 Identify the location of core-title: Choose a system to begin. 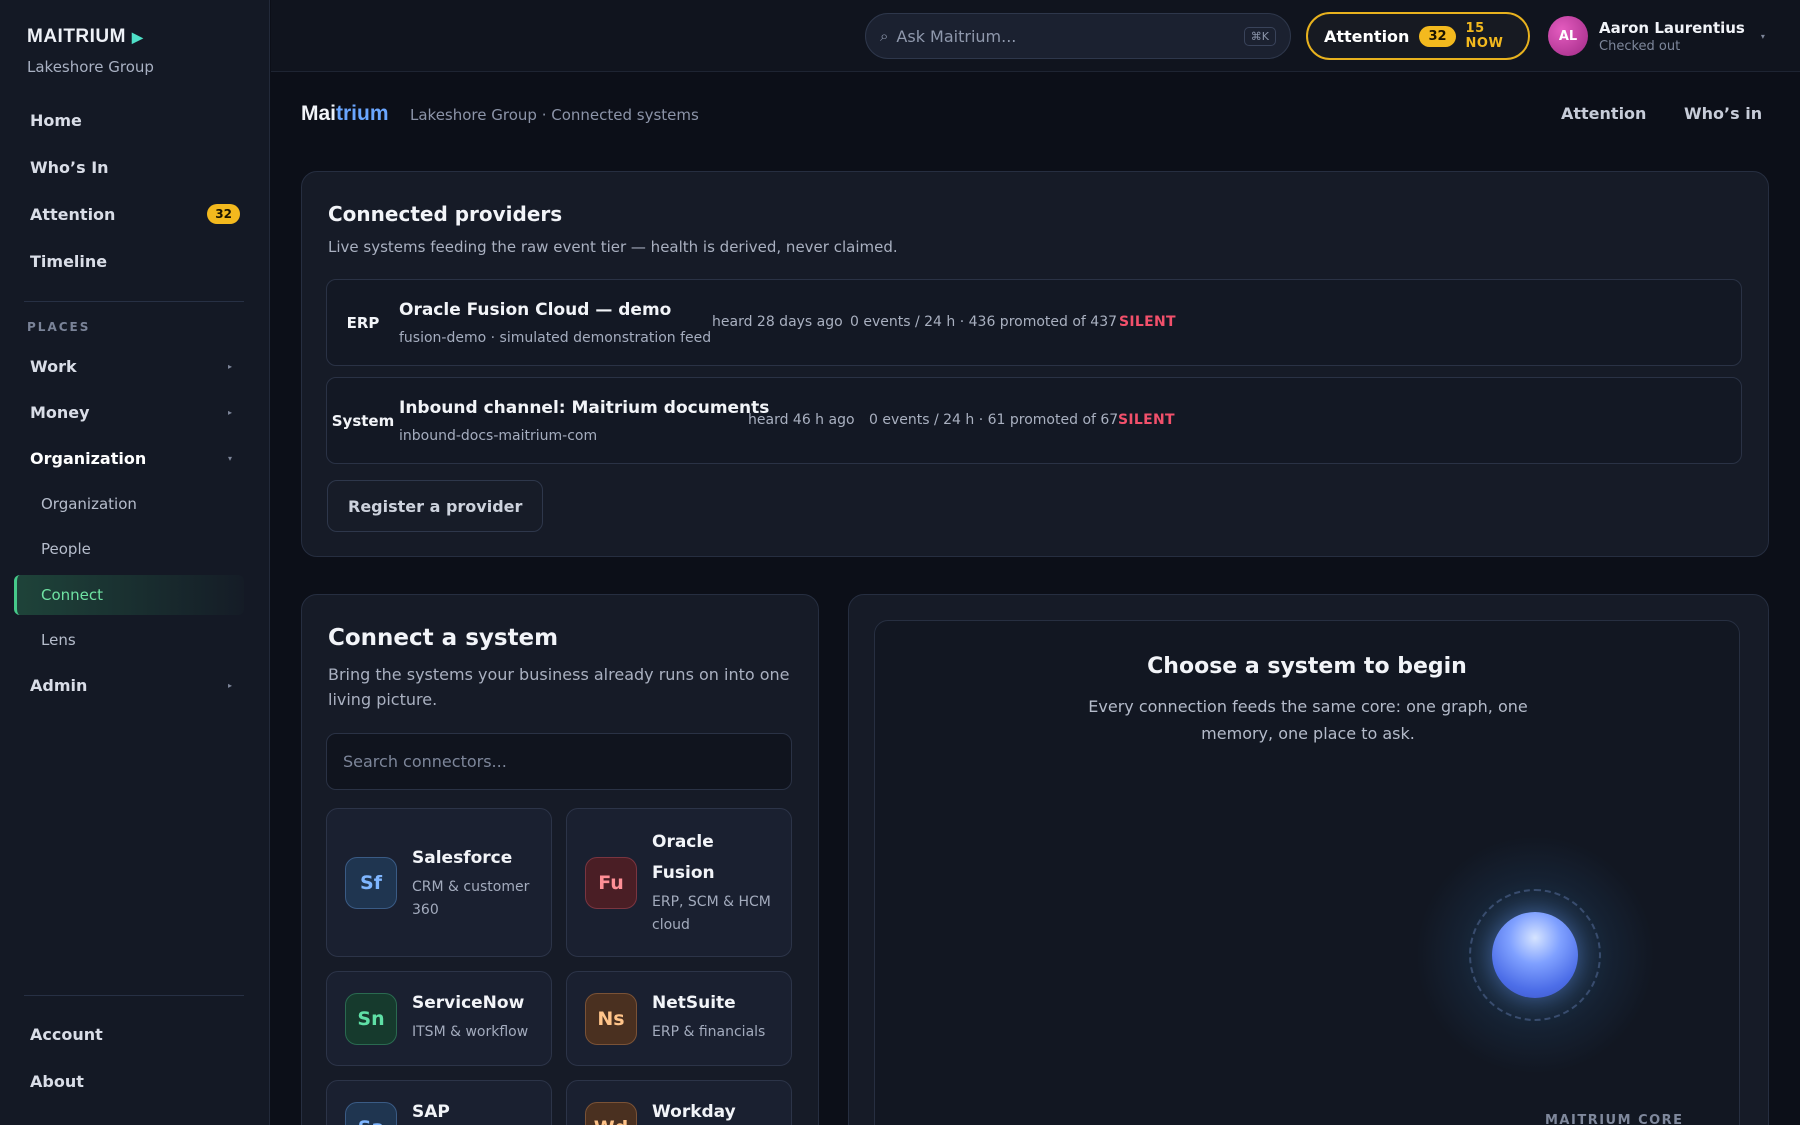
(1307, 666).